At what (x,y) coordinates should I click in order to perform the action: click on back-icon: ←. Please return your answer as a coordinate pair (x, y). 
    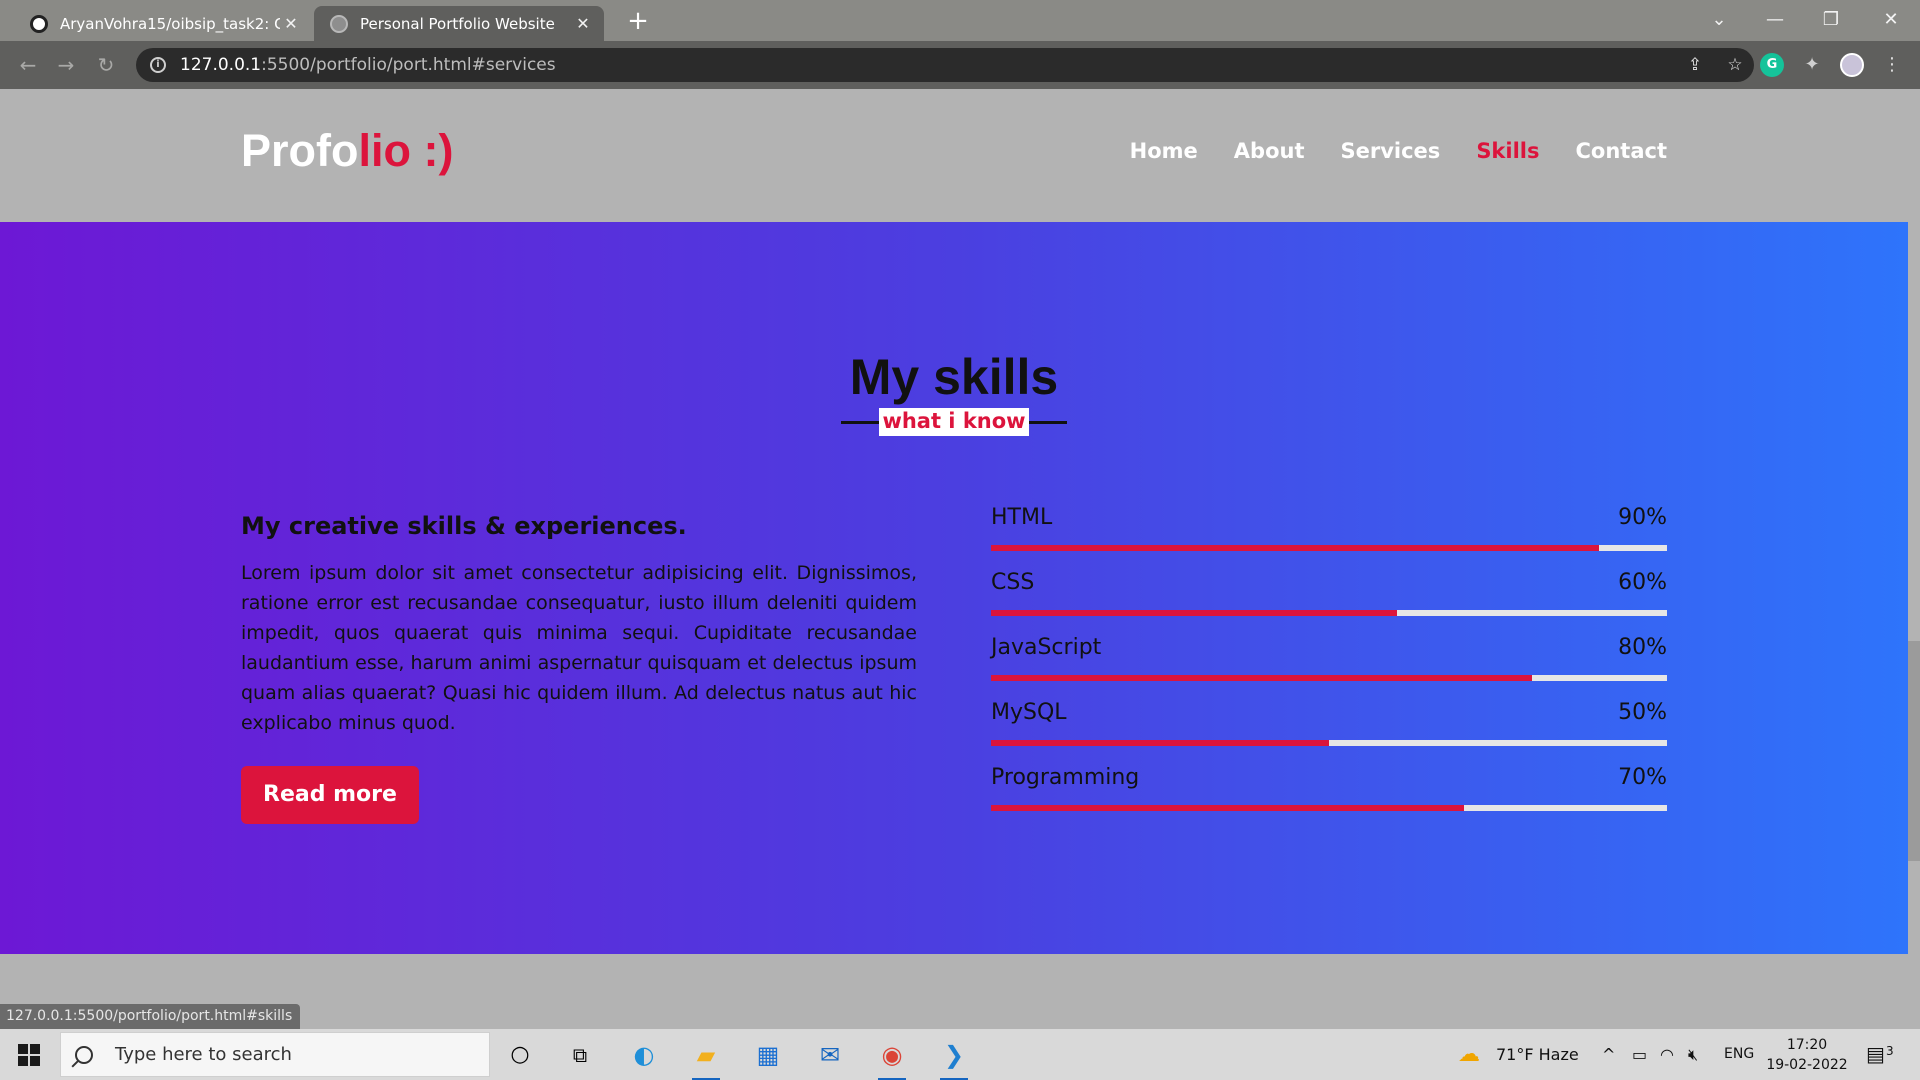
    Looking at the image, I should click on (28, 65).